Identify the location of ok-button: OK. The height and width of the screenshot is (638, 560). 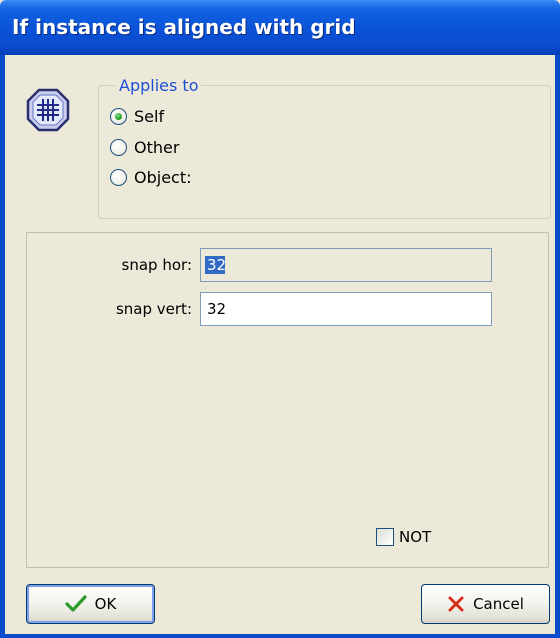
(90, 604).